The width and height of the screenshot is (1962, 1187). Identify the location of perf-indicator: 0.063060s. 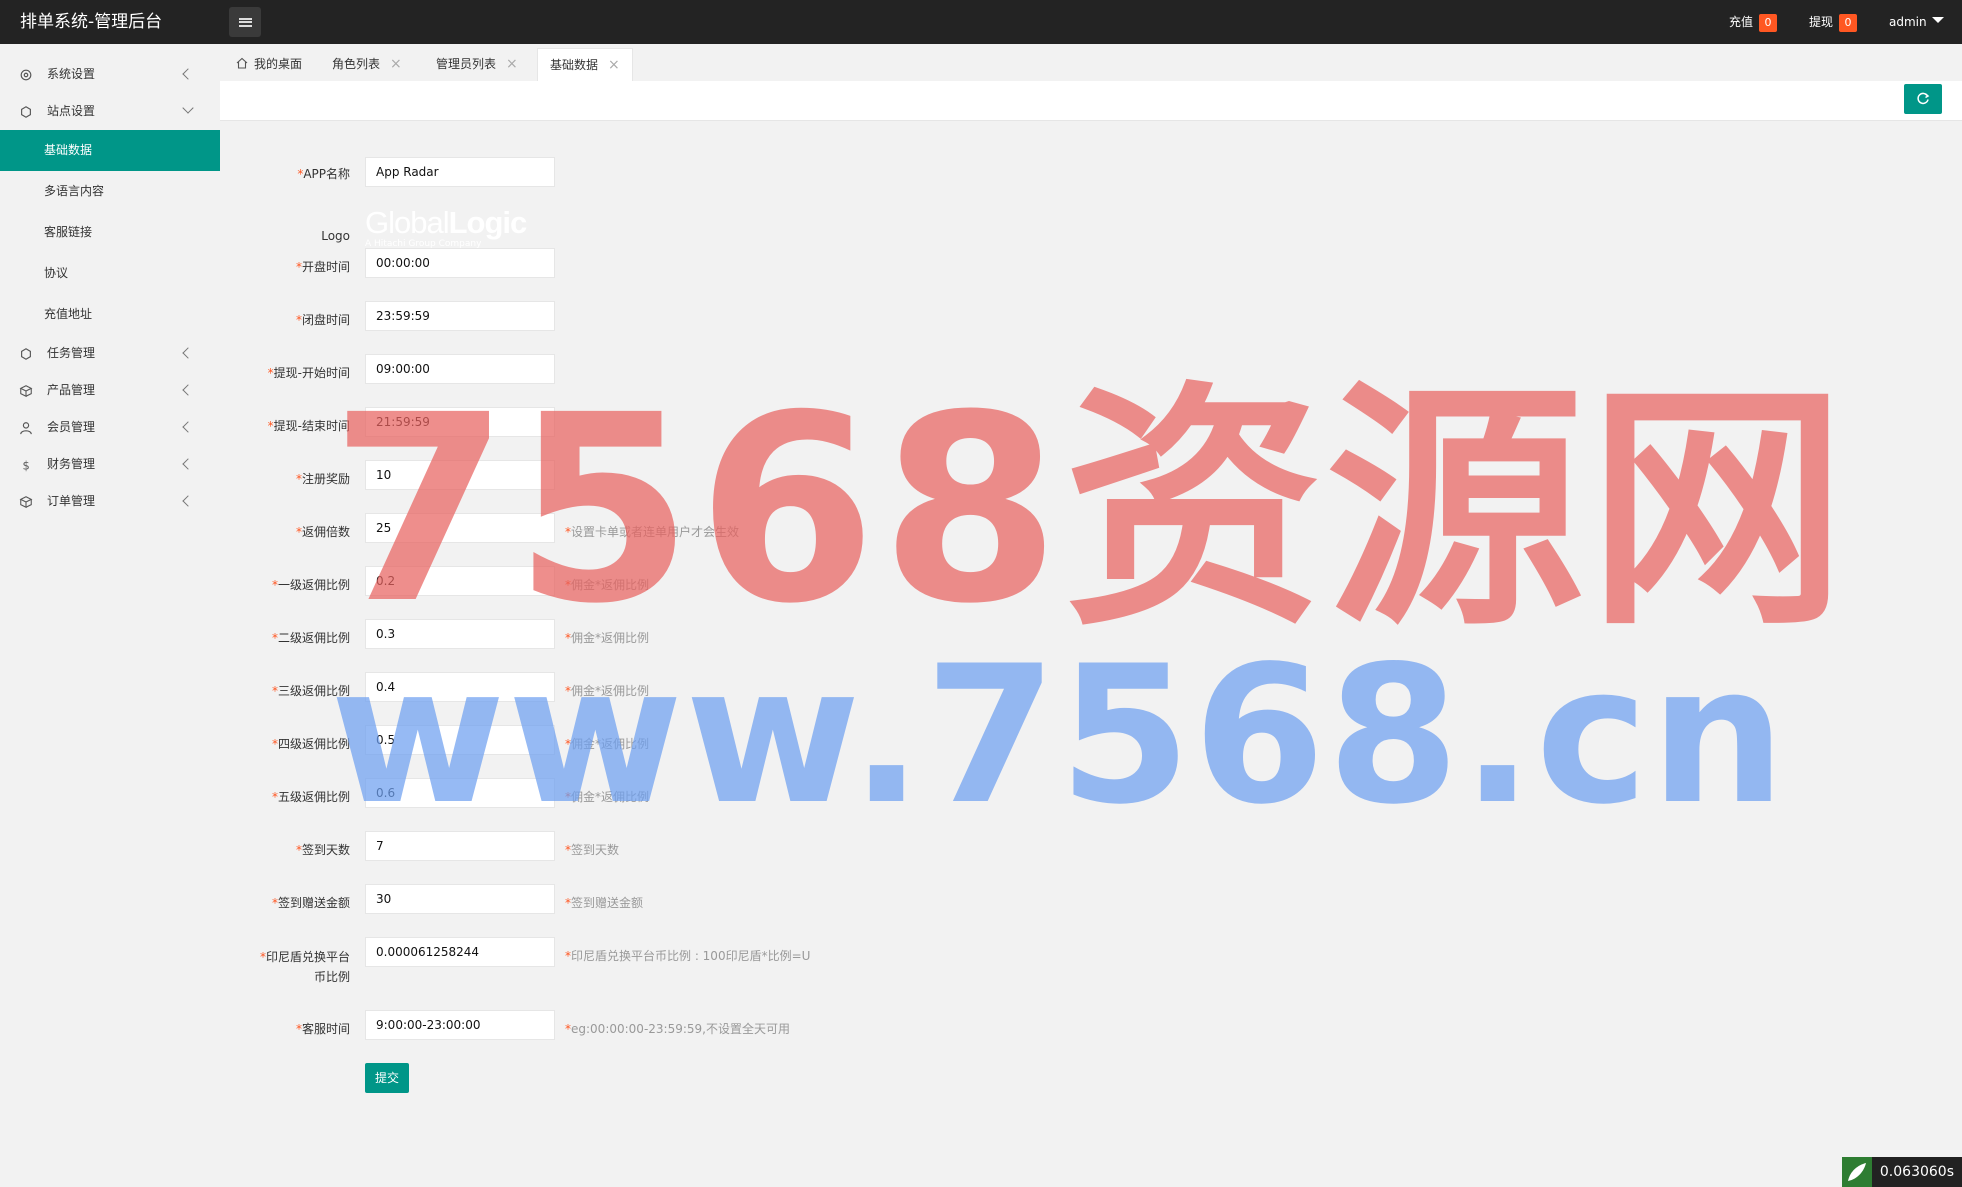
(1901, 1172).